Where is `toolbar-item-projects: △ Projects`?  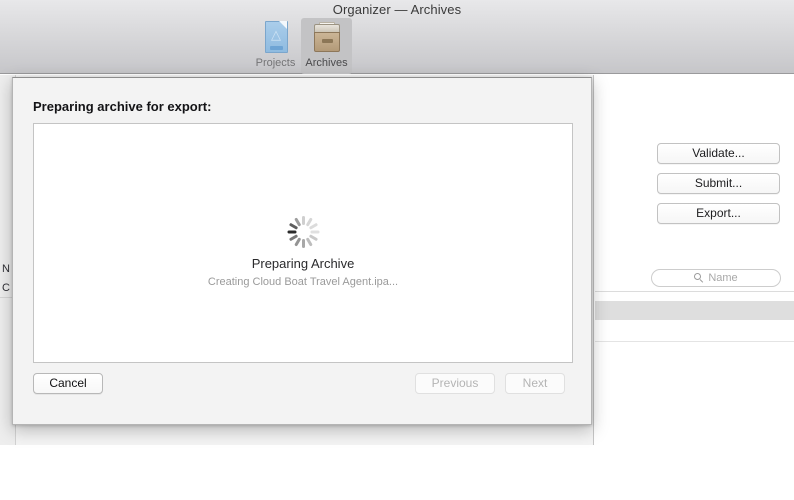 toolbar-item-projects: △ Projects is located at coordinates (275, 46).